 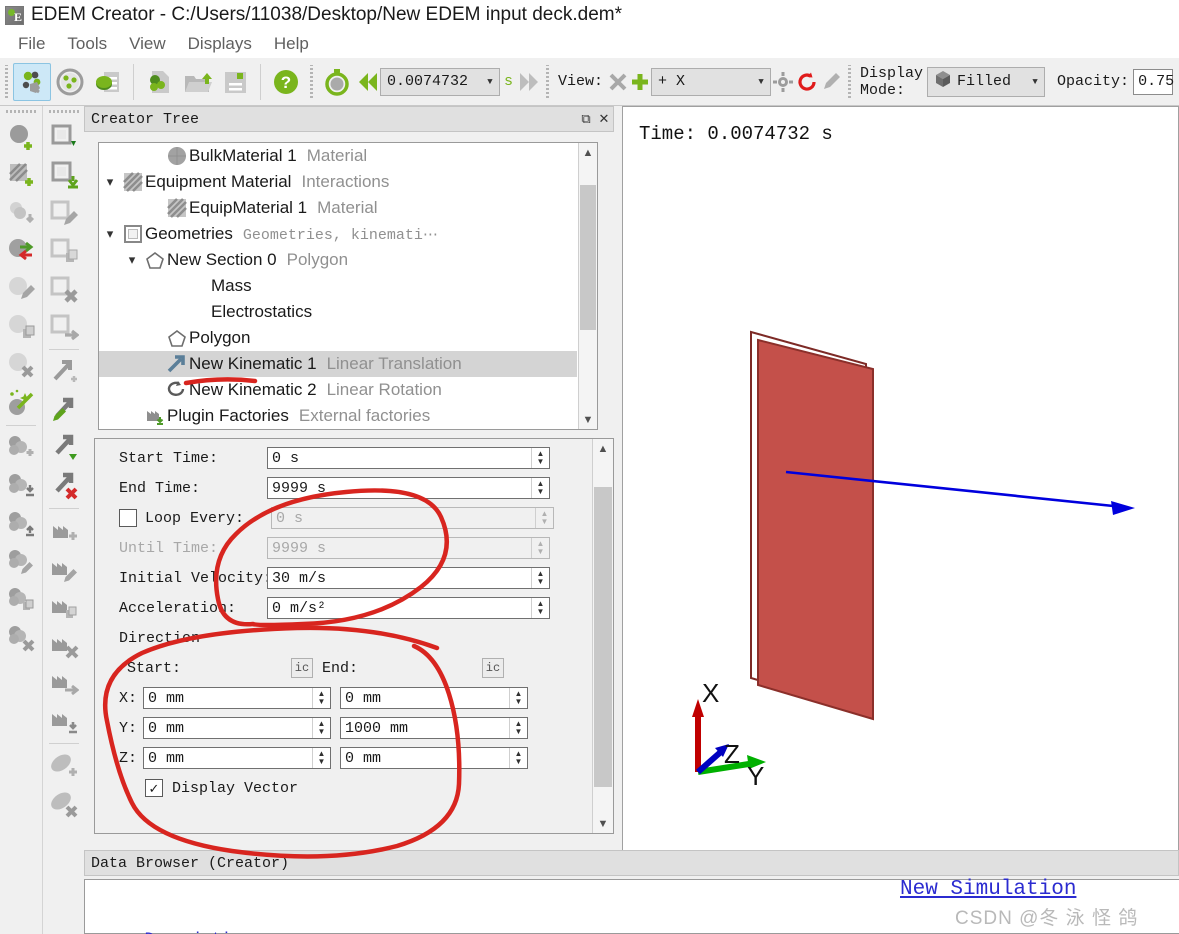 What do you see at coordinates (586, 119) in the screenshot?
I see `restore-icon: ⧉` at bounding box center [586, 119].